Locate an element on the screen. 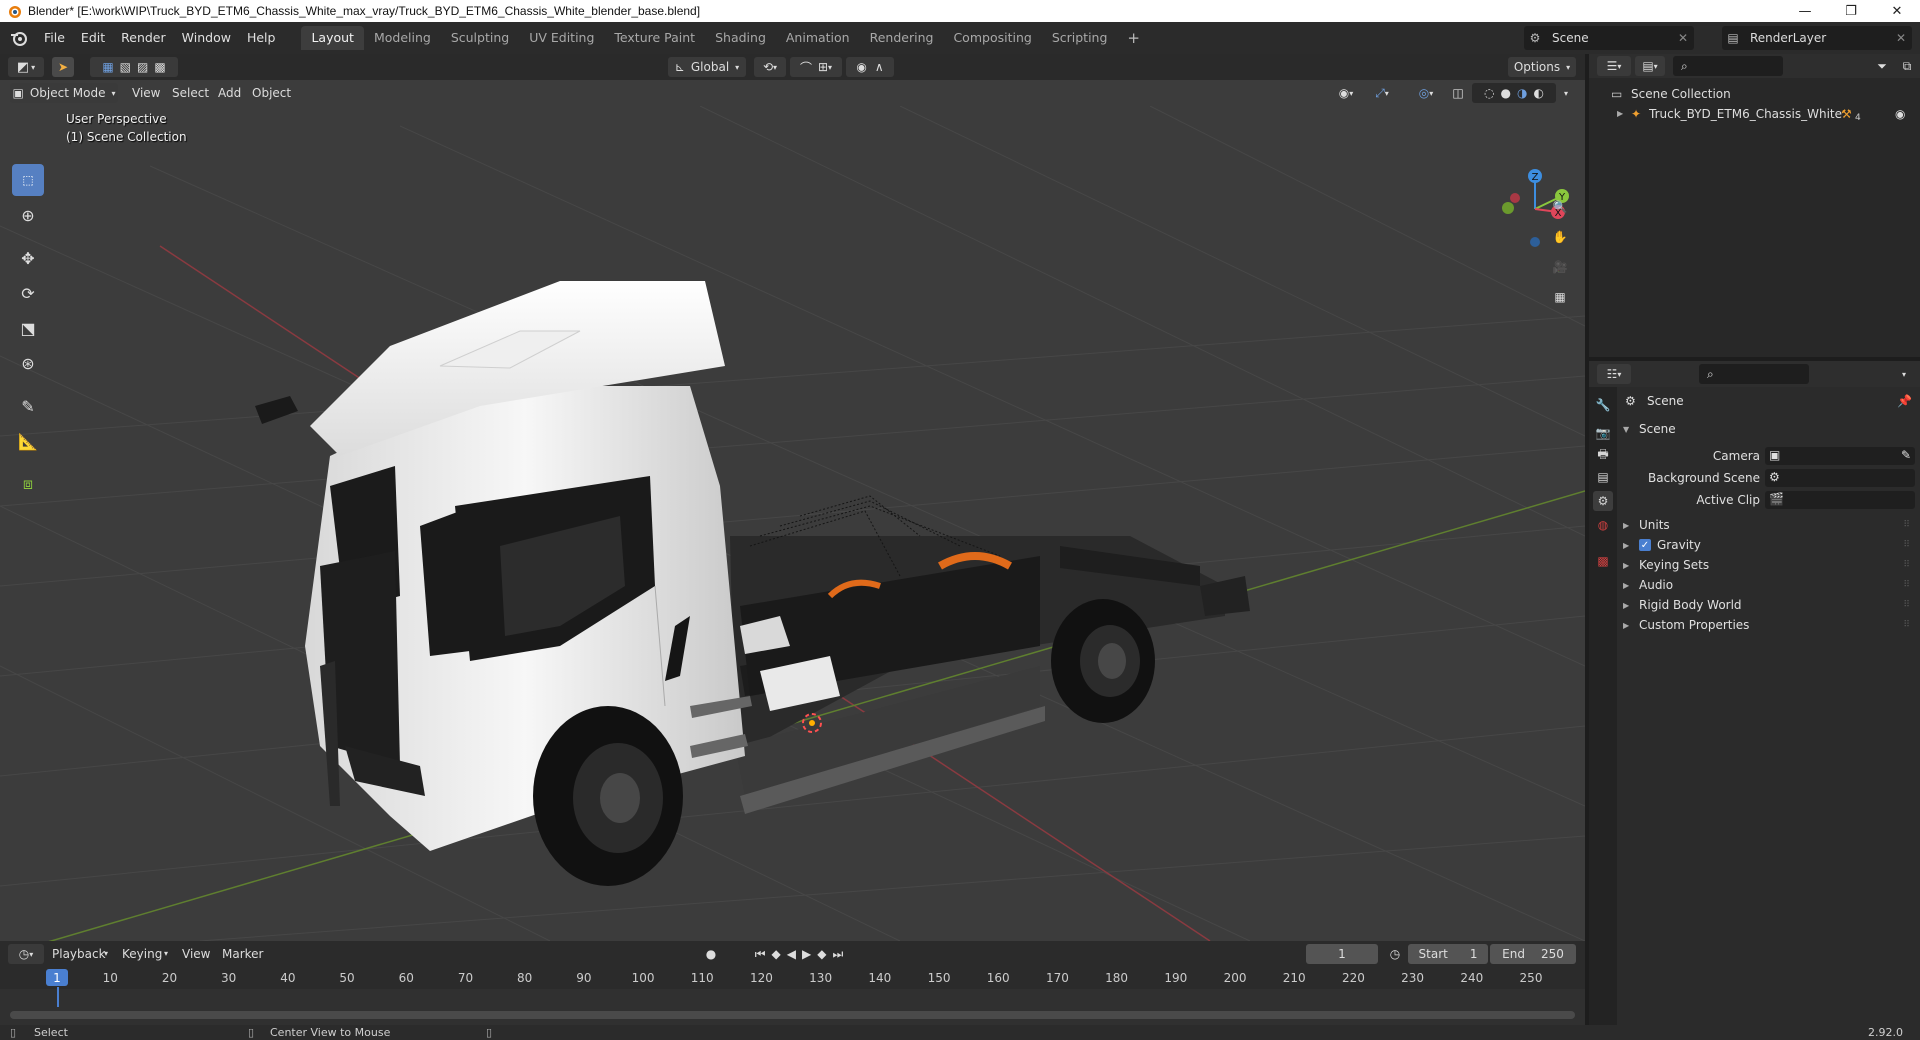 Image resolution: width=1920 pixels, height=1040 pixels. tab-layout: Layout is located at coordinates (332, 38).